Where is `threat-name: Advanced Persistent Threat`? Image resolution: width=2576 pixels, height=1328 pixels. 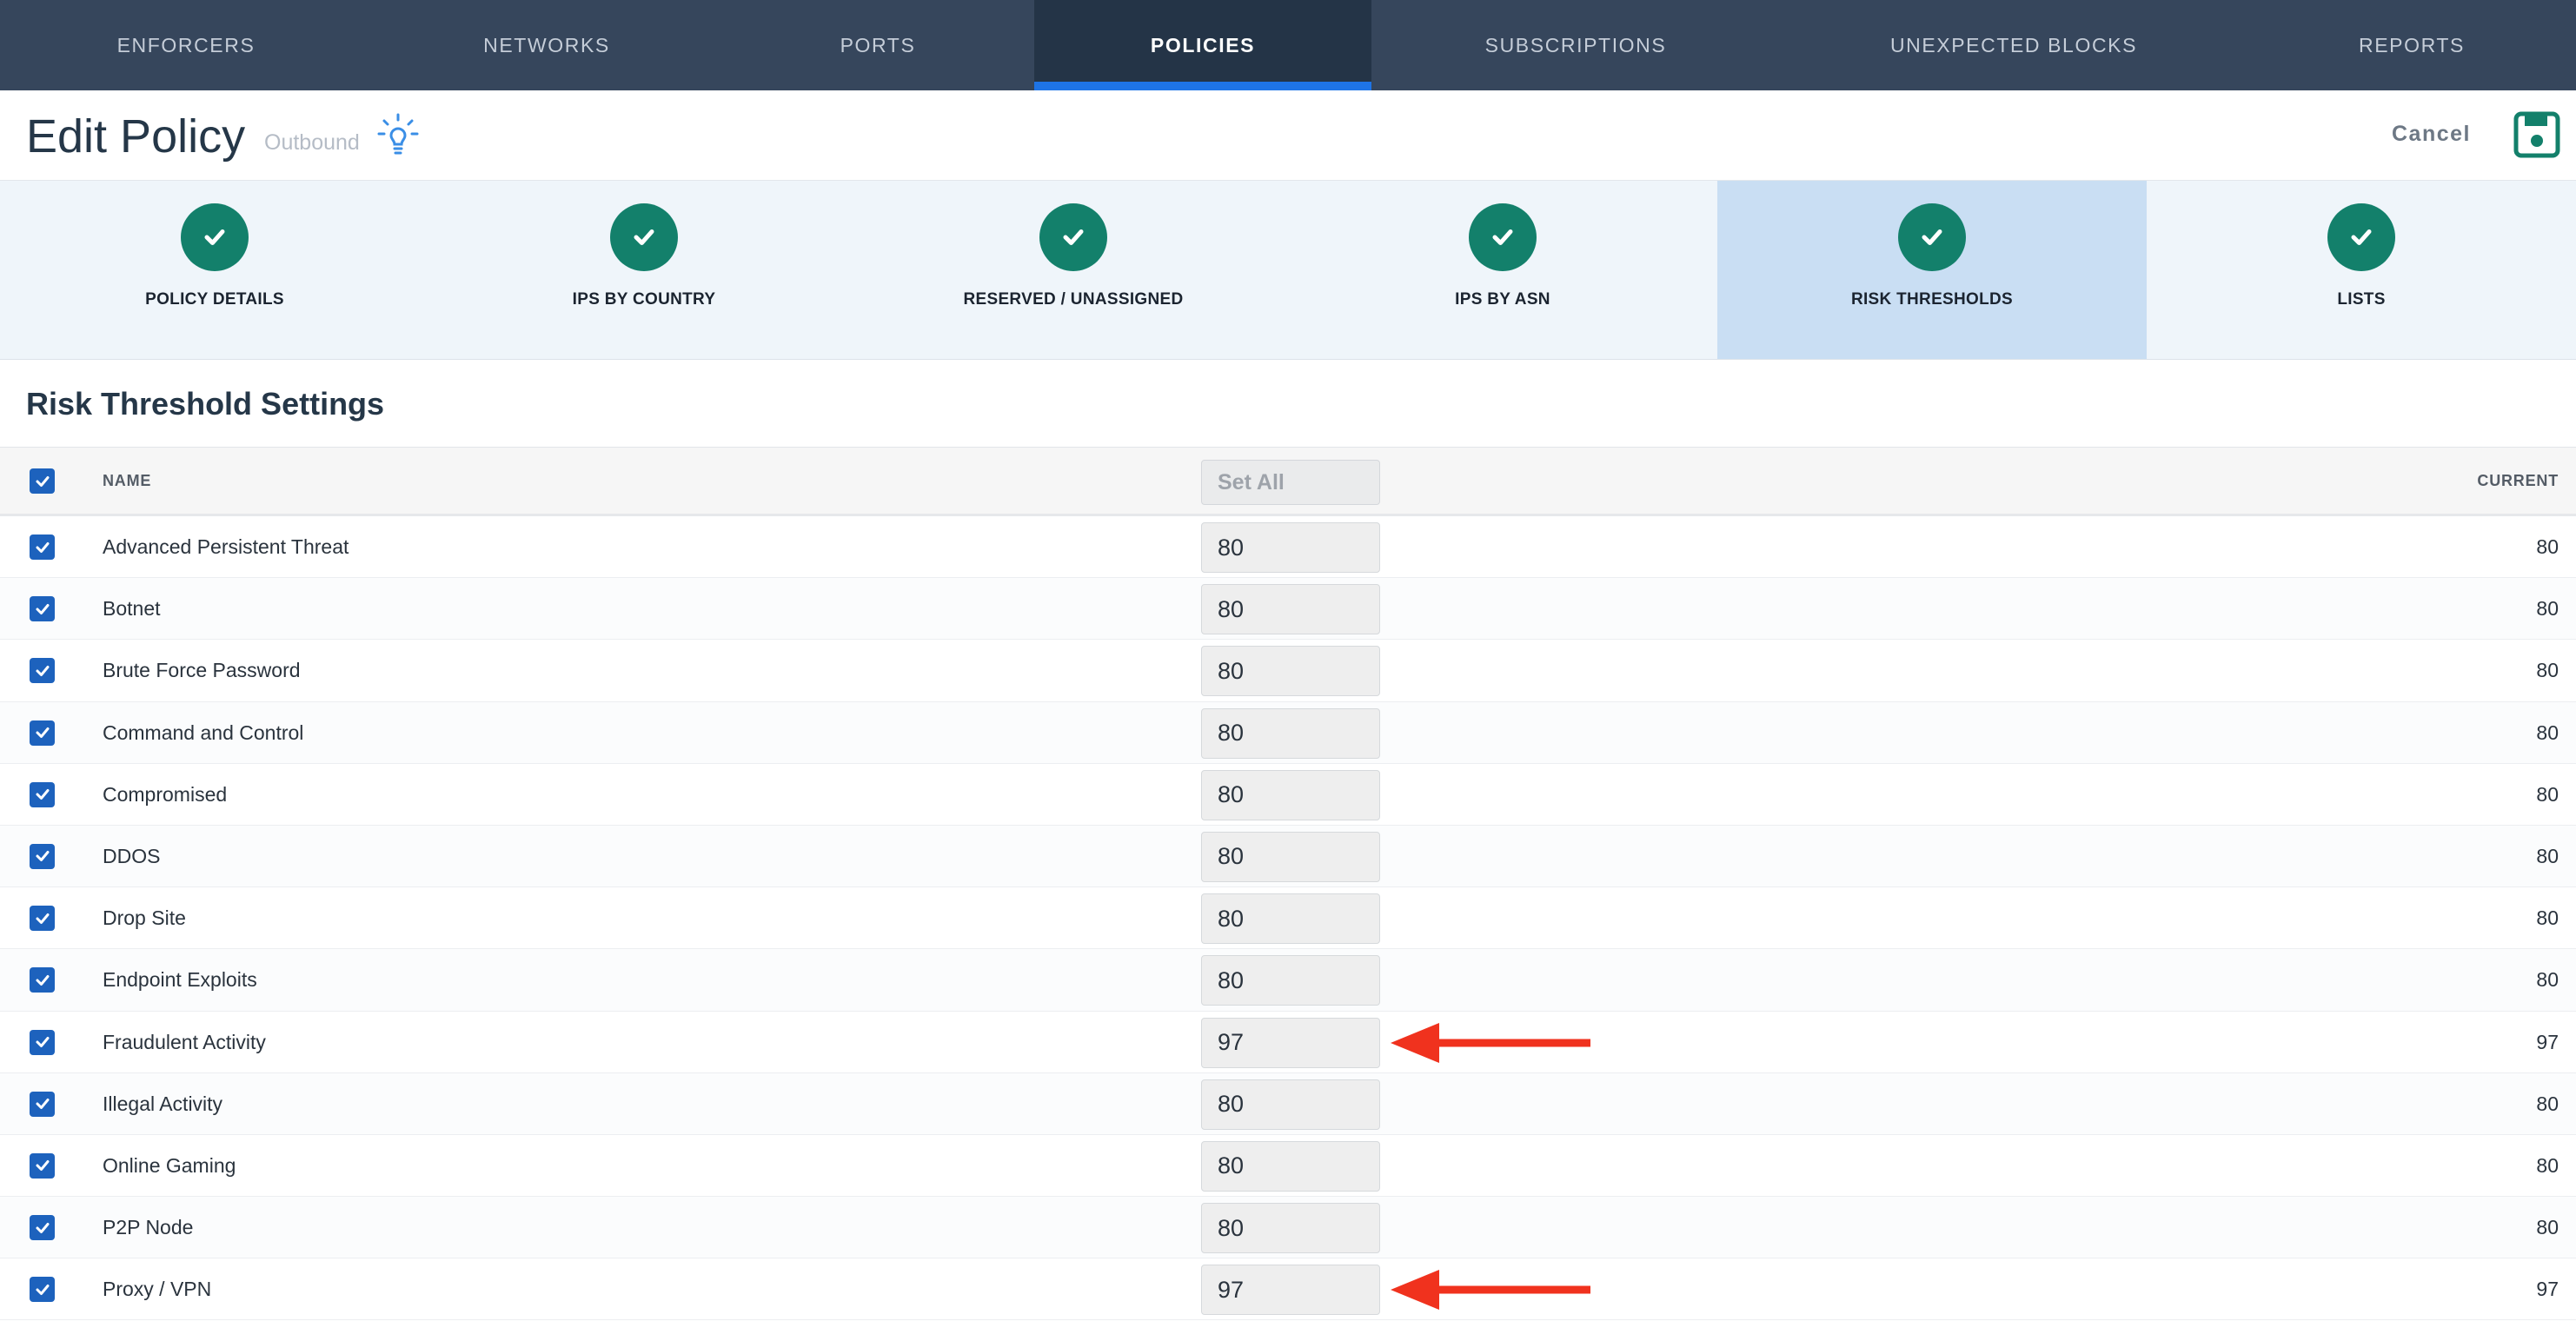 threat-name: Advanced Persistent Threat is located at coordinates (226, 546).